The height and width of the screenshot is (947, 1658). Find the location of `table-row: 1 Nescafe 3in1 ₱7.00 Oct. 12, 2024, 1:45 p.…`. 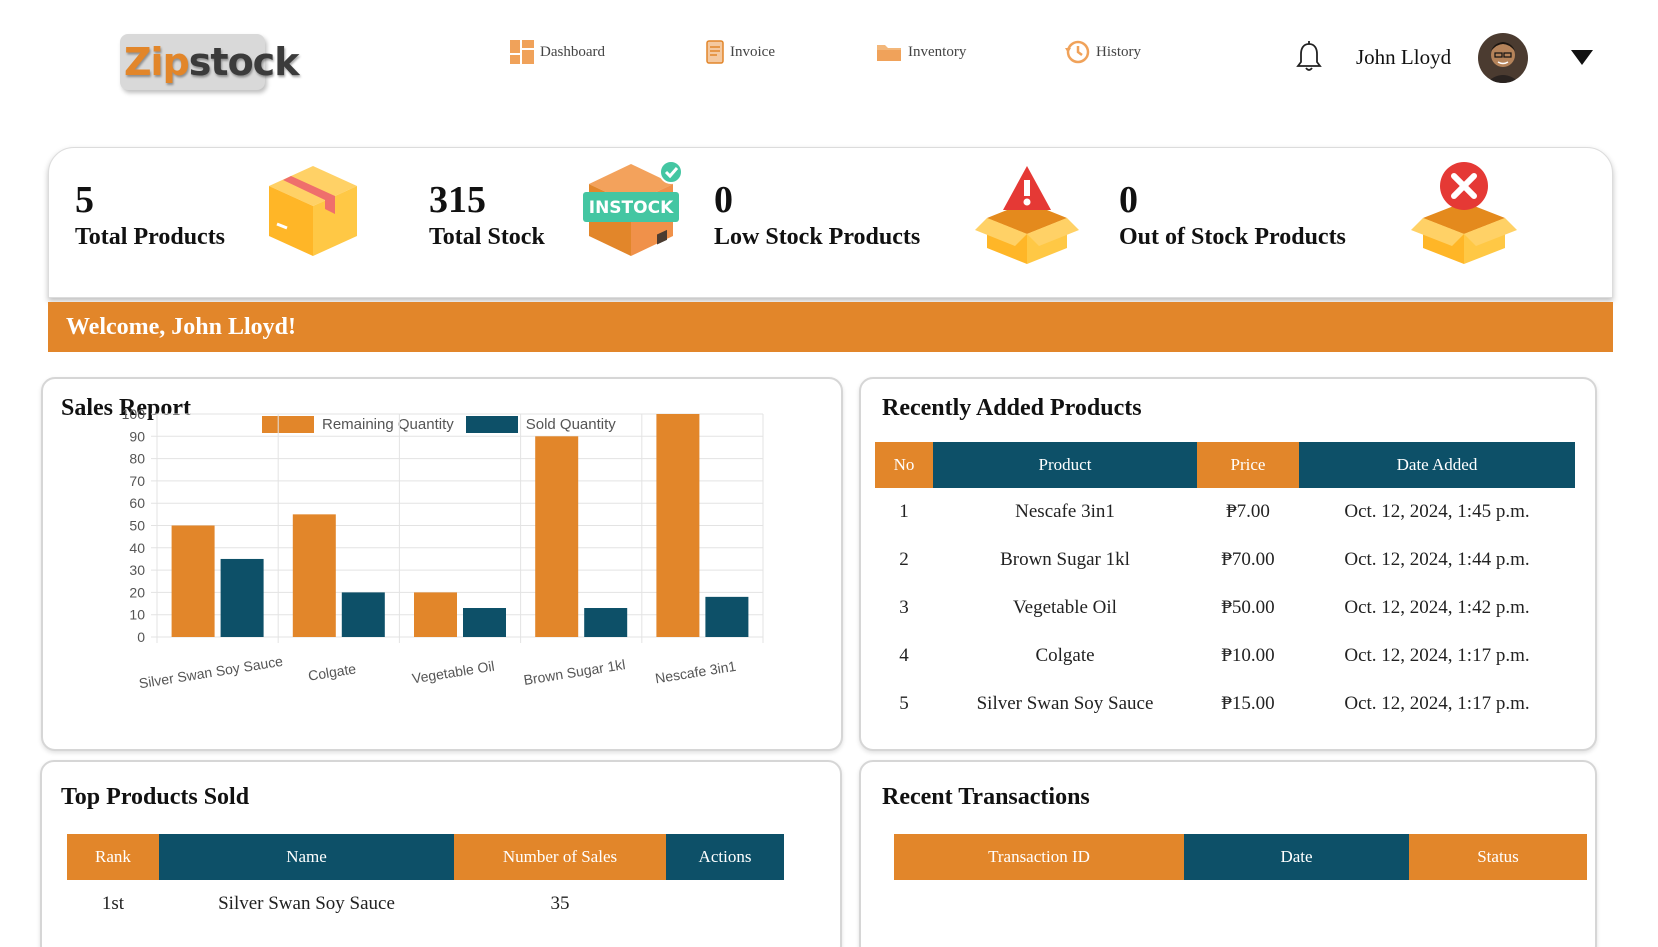

table-row: 1 Nescafe 3in1 ₱7.00 Oct. 12, 2024, 1:45 p.… is located at coordinates (1225, 512).